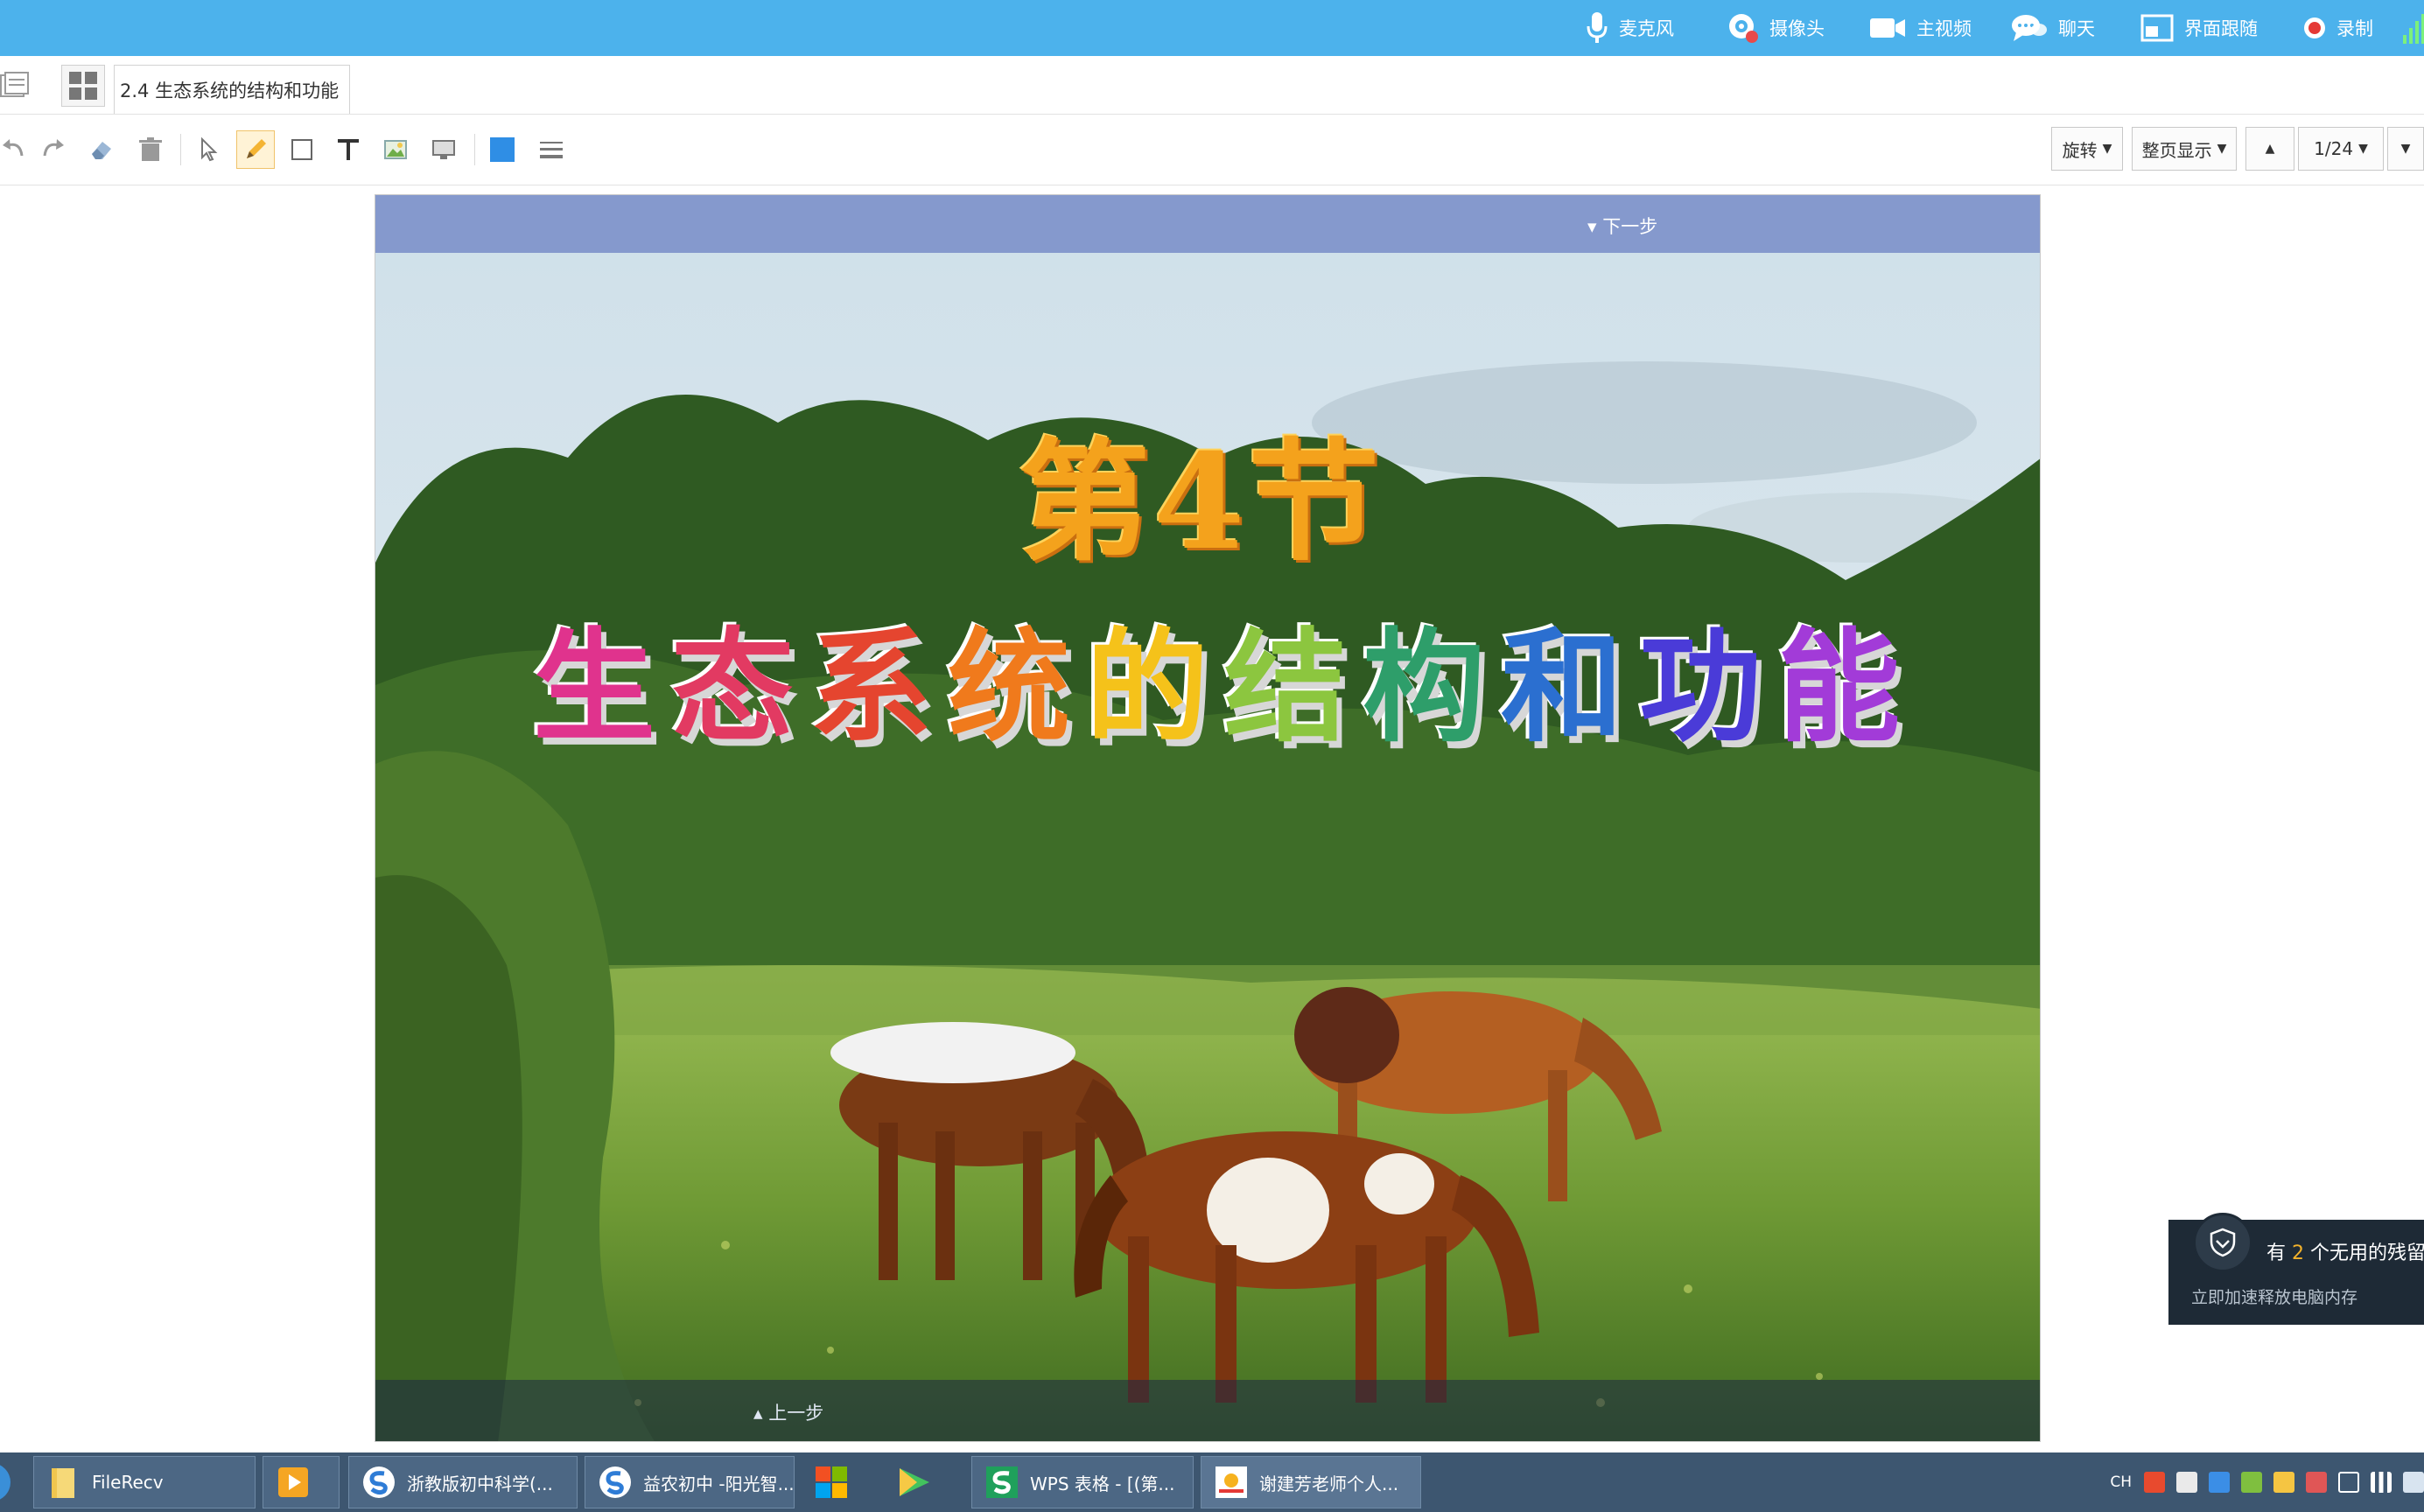  I want to click on security-shield-icon, so click(2219, 1482).